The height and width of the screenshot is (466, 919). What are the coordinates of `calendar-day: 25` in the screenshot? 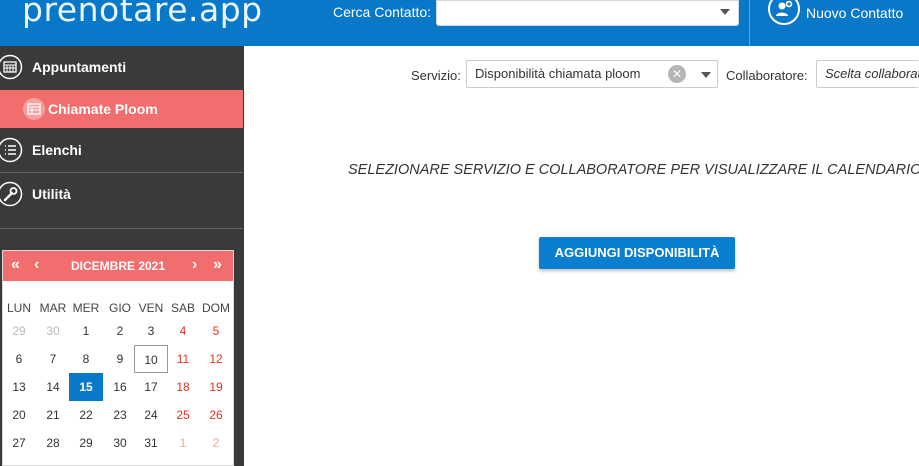 It's located at (183, 415).